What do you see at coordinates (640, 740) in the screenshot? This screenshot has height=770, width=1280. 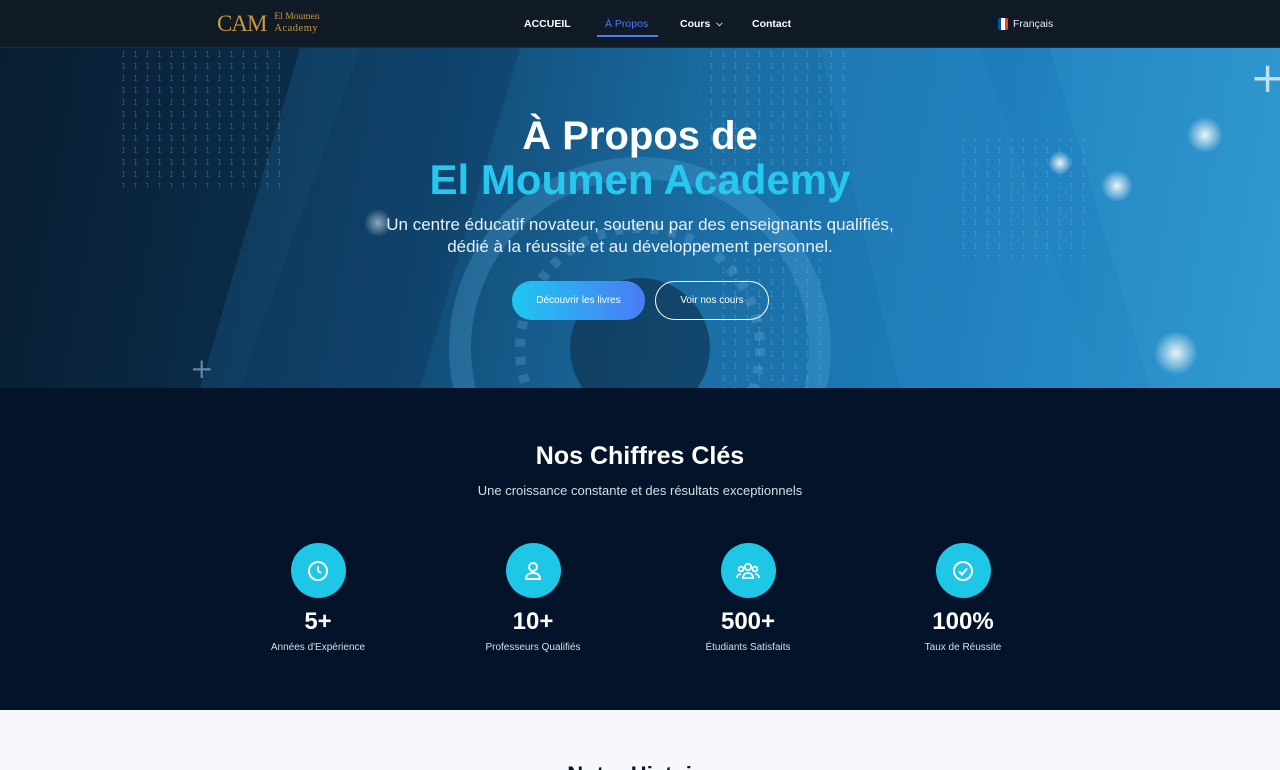 I see `history-section: Notre Histoire` at bounding box center [640, 740].